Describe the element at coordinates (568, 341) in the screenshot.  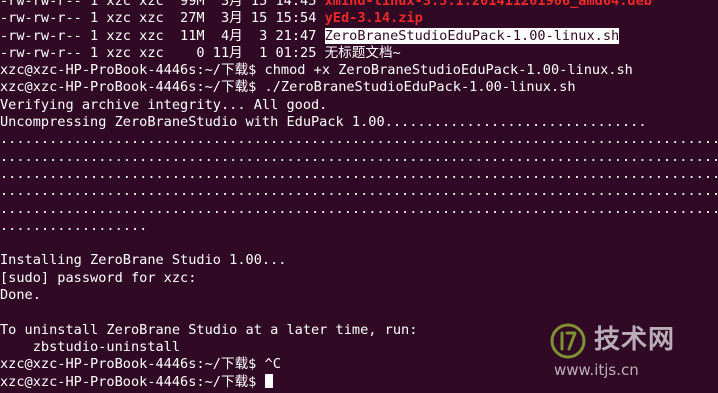
I see `brand-logo-icon` at that location.